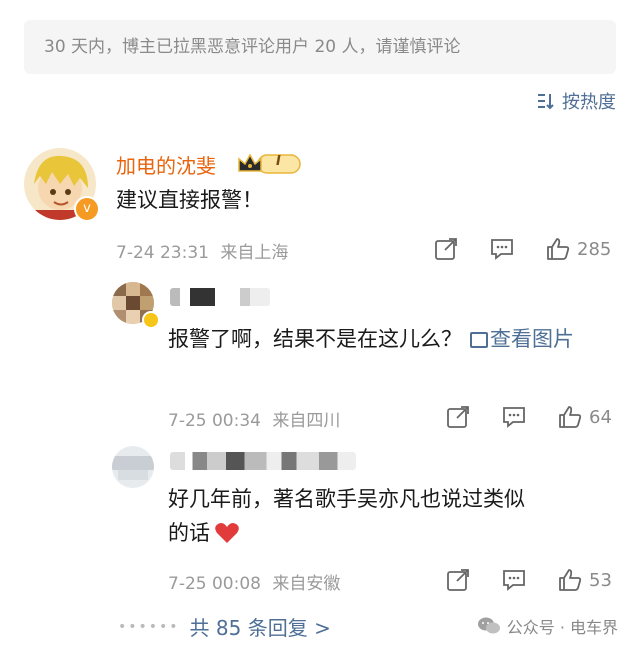 The image size is (640, 650). I want to click on reply-meta: 7-25 00:08 来自安徽, so click(254, 581).